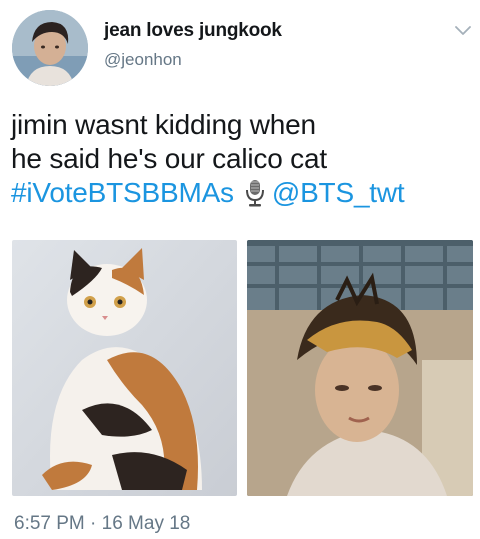  I want to click on tweet-text-line-1: jimin wasnt kidding when, so click(163, 124).